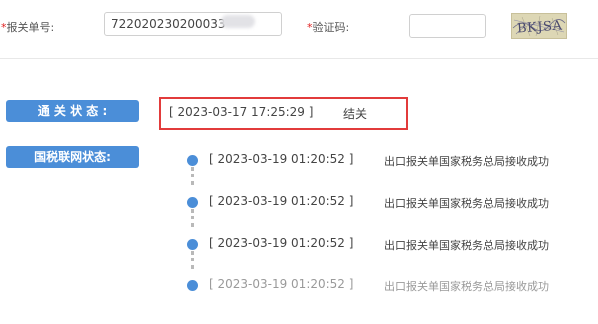 The height and width of the screenshot is (324, 598). Describe the element at coordinates (299, 58) in the screenshot. I see `form-divider` at that location.